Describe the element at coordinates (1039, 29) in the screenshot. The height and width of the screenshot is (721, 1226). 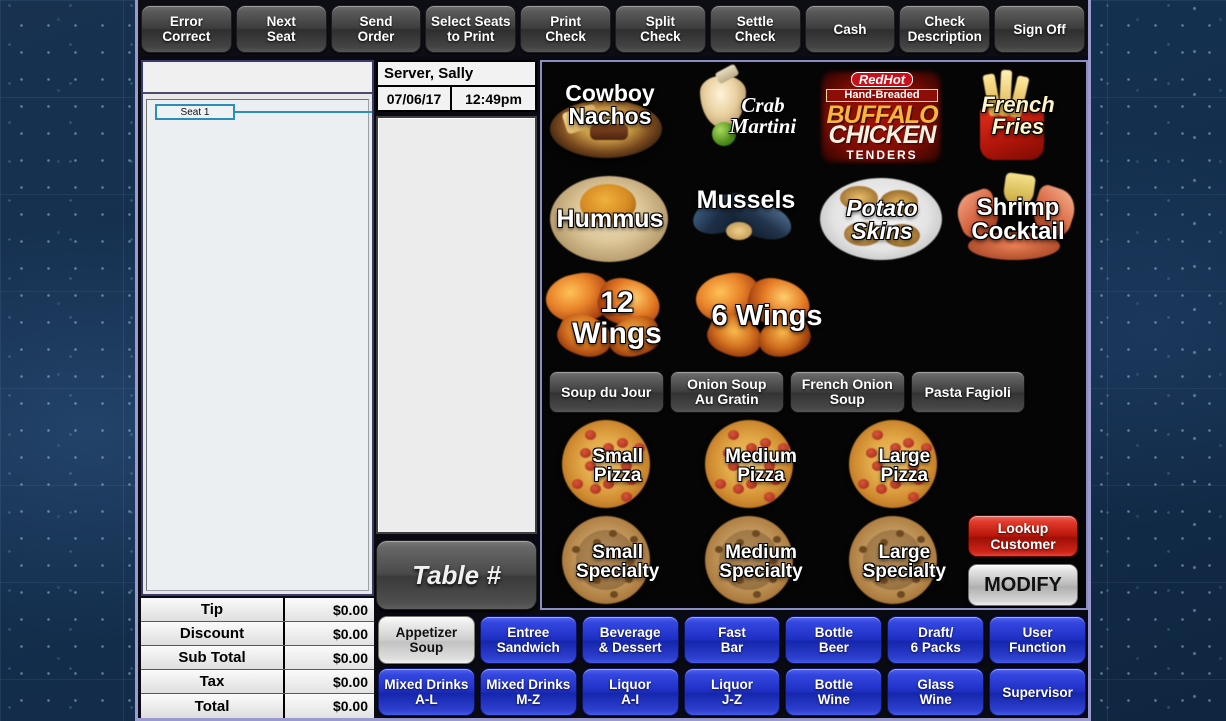
I see `toolbar-button-sign-off: Sign Off` at that location.